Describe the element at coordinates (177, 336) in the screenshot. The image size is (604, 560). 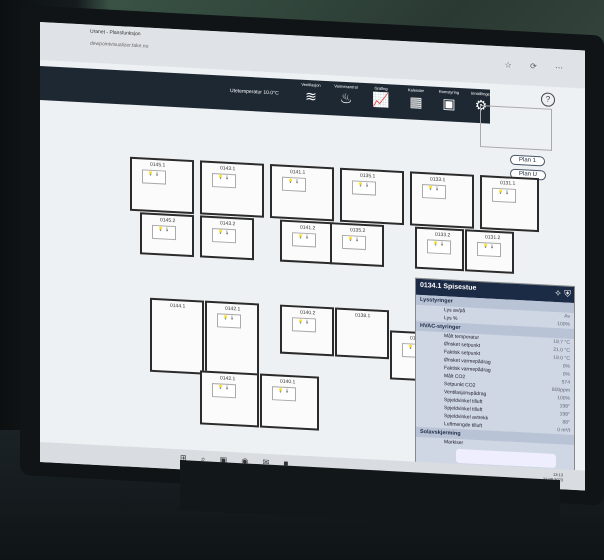
I see `room: 0144.1` at that location.